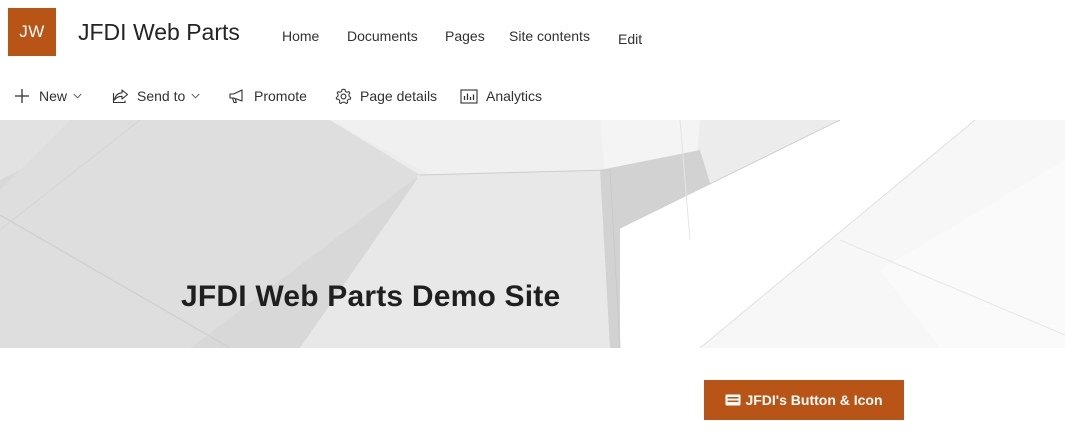  Describe the element at coordinates (159, 32) in the screenshot. I see `site-title: JFDI Web Parts` at that location.